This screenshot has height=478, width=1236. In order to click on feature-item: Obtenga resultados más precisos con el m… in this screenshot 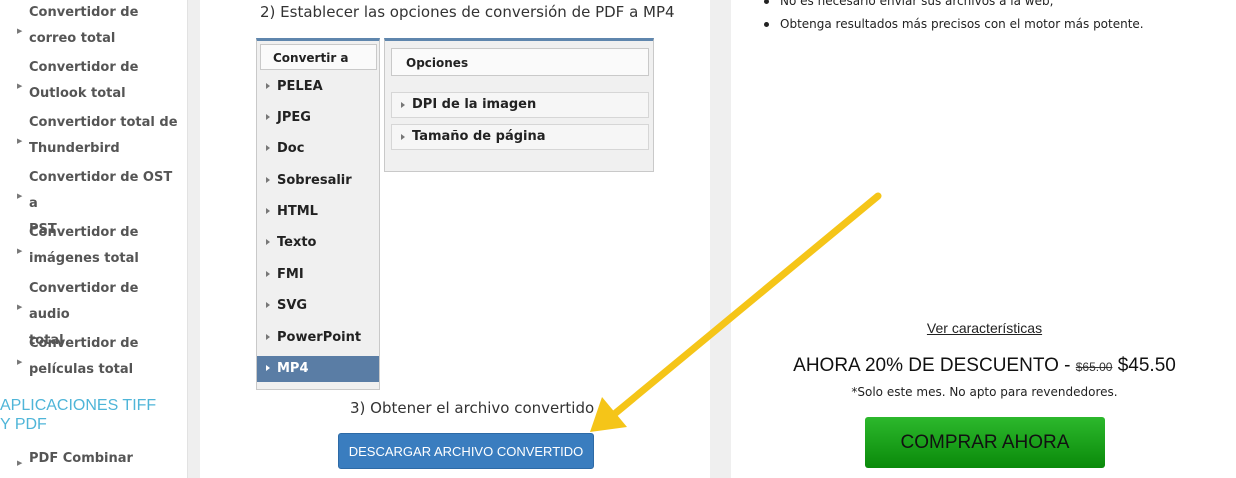, I will do `click(954, 24)`.